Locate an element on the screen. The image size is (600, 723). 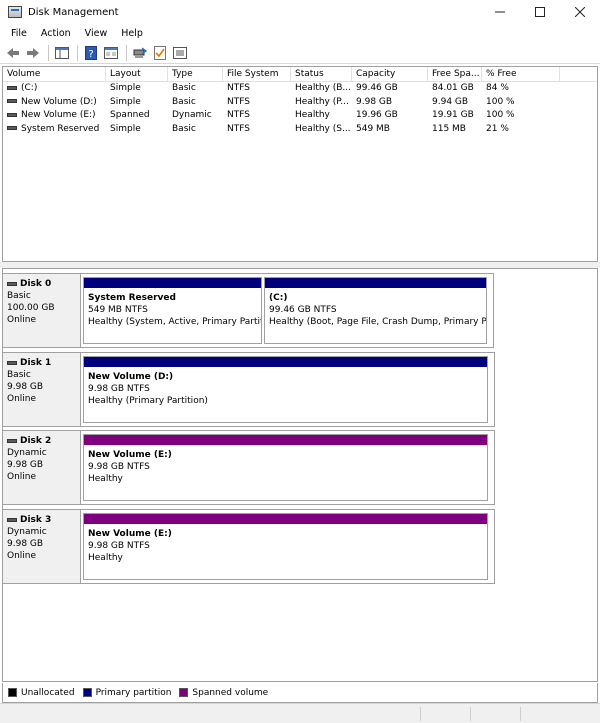
partition-size: 9.98 GB NTFS is located at coordinates (119, 389).